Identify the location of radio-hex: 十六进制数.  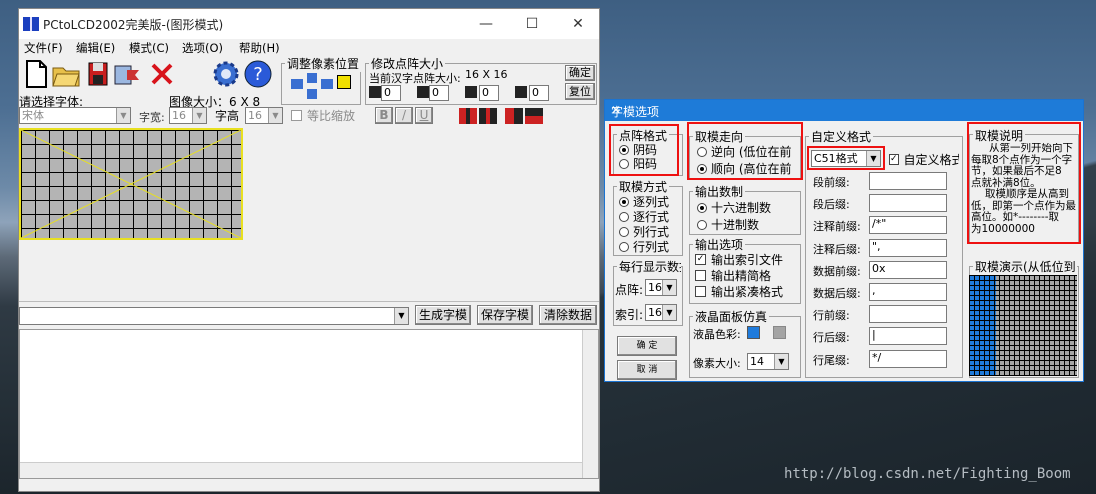
(734, 207).